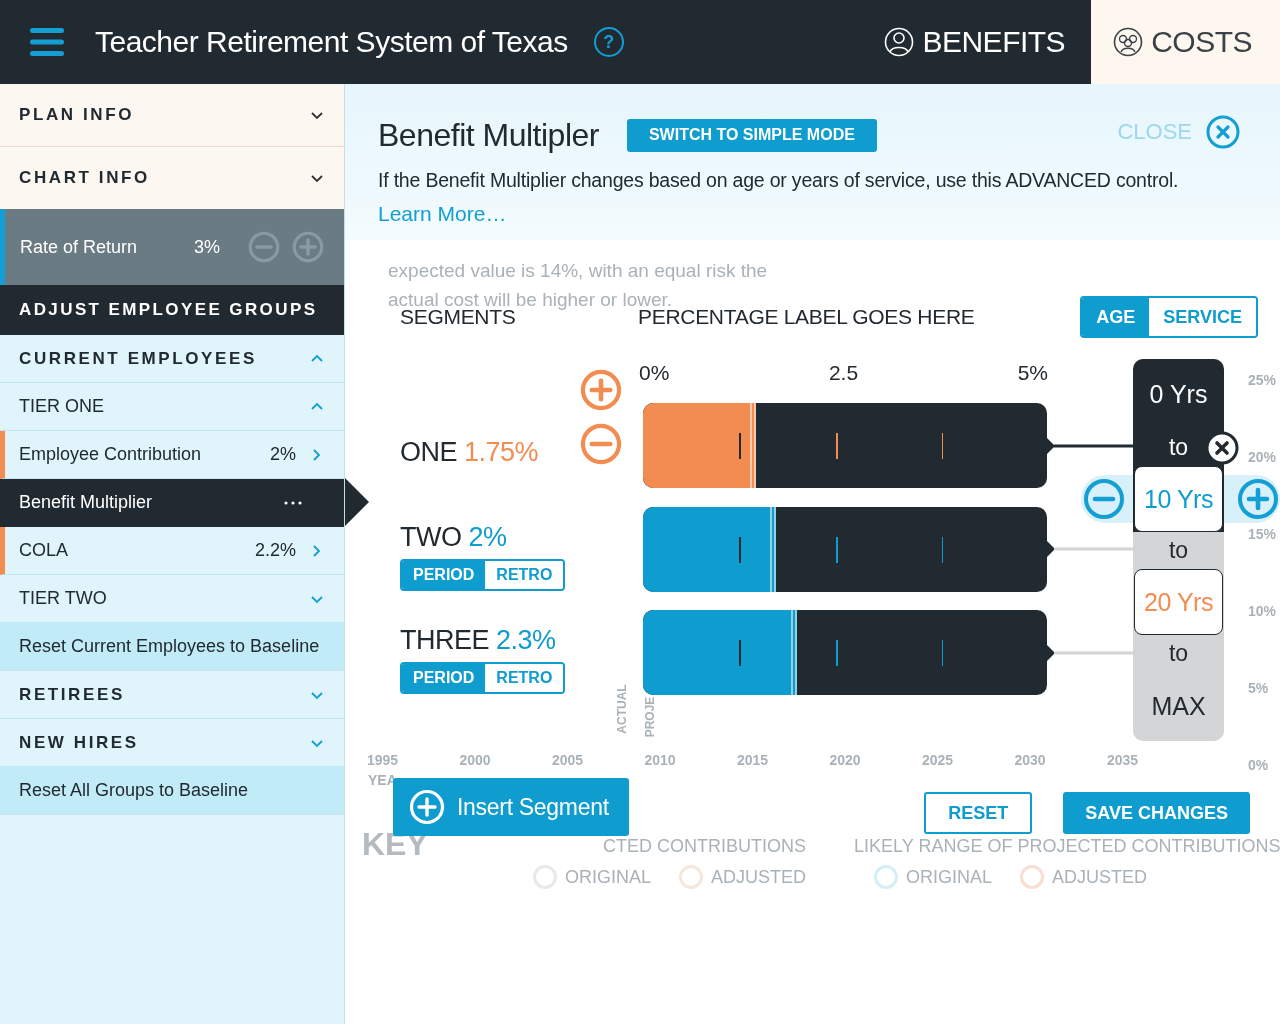 This screenshot has width=1280, height=1024. Describe the element at coordinates (331, 42) in the screenshot. I see `app-title: Teacher Retirement System of Texas` at that location.